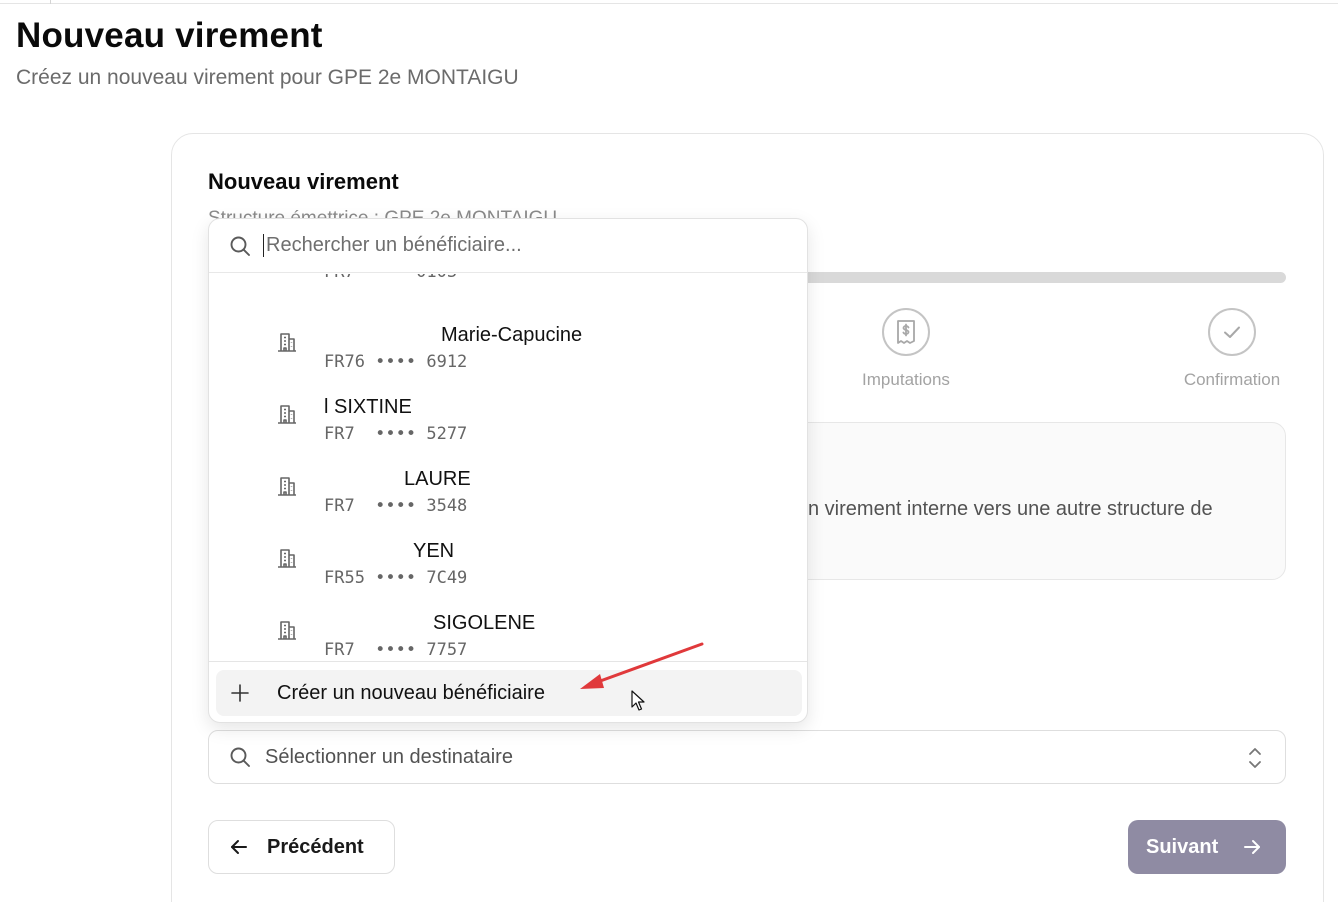  What do you see at coordinates (389, 756) in the screenshot?
I see `recipient-placeholder: Sélectionner un destinataire` at bounding box center [389, 756].